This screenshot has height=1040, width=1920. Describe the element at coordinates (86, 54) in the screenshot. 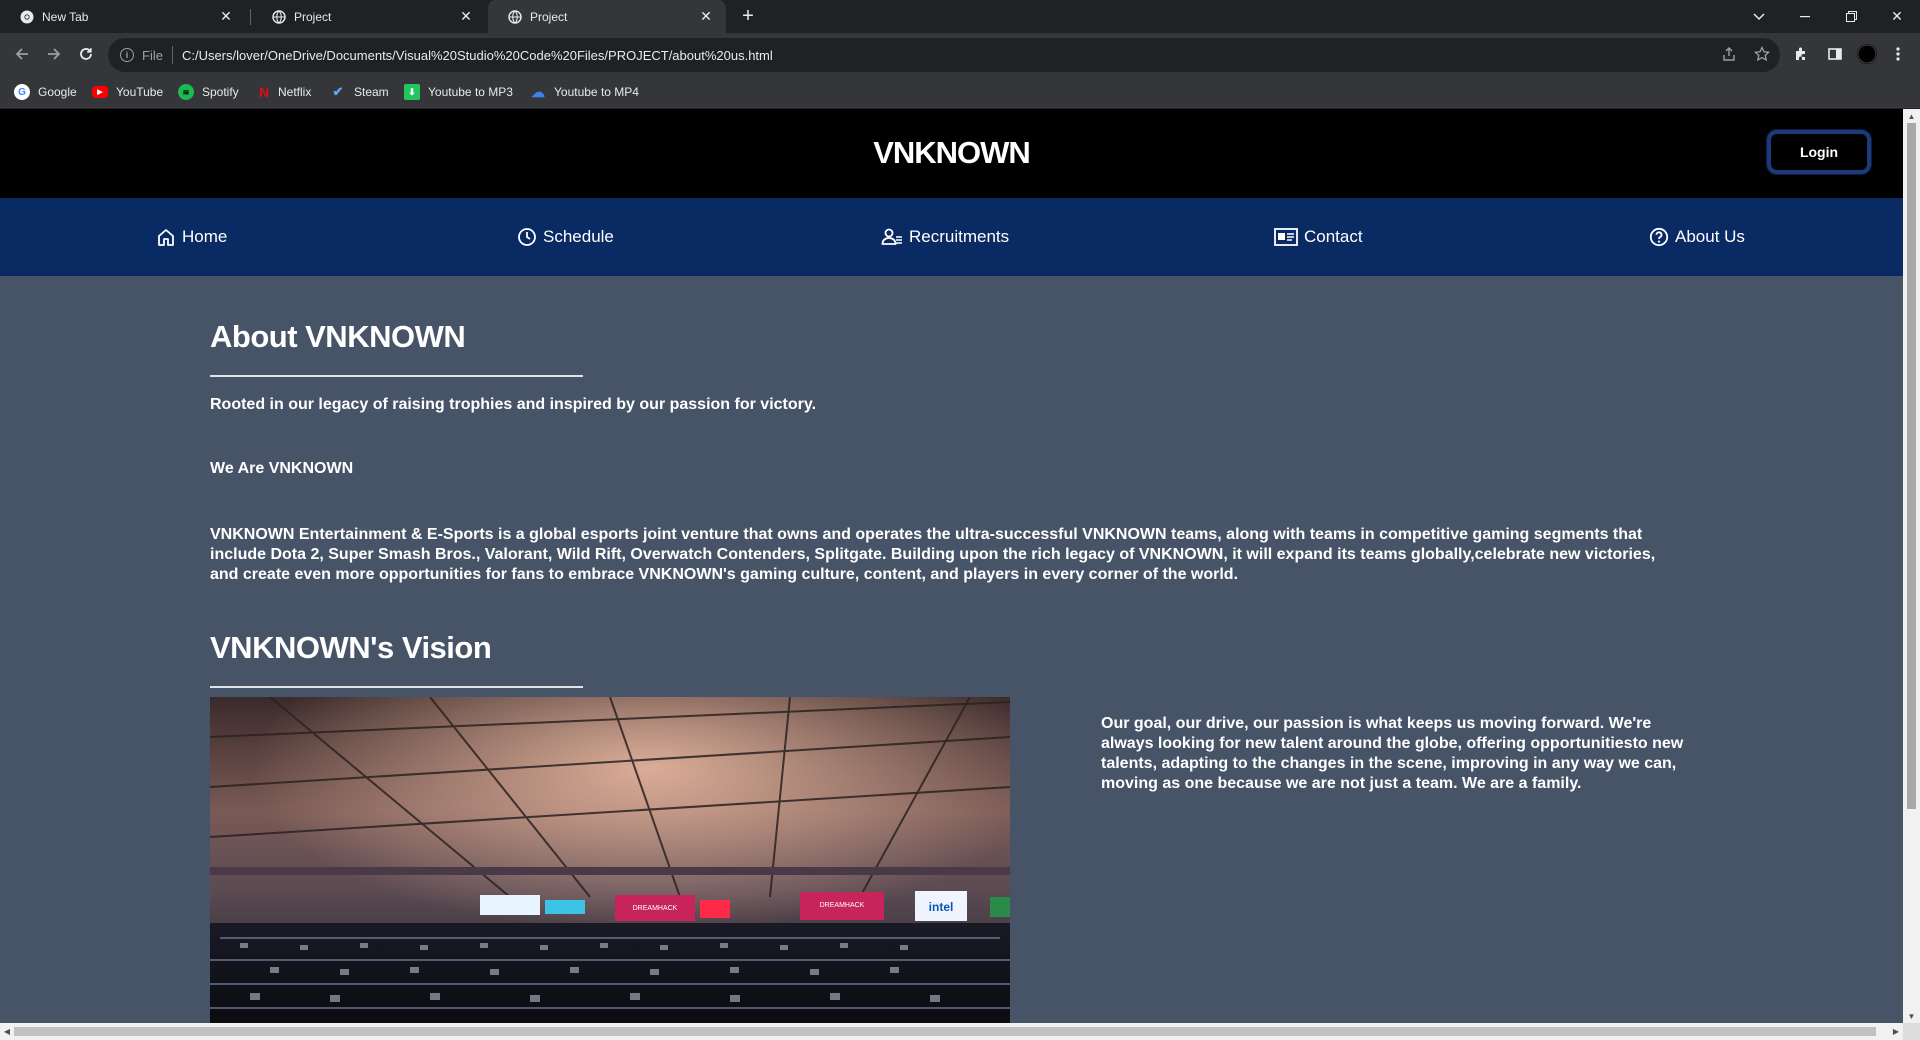

I see `reload-button` at that location.